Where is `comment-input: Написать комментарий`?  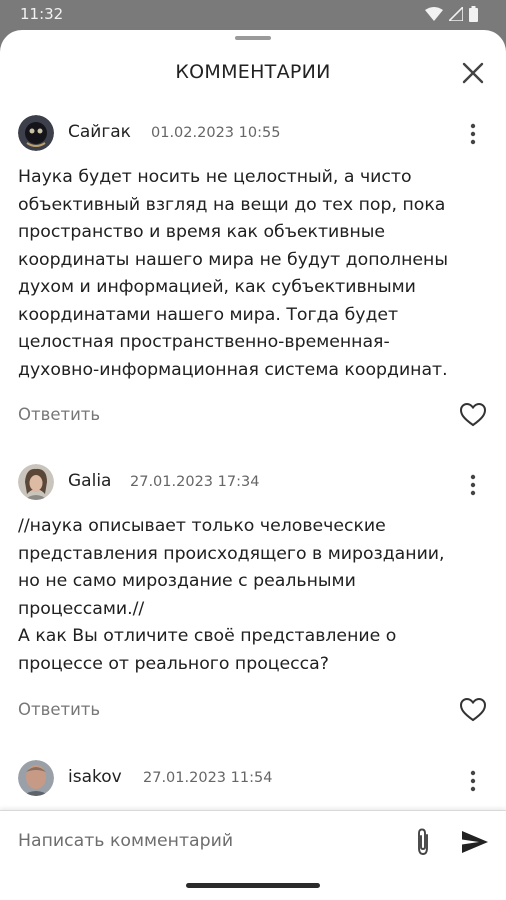 comment-input: Написать комментарий is located at coordinates (125, 841).